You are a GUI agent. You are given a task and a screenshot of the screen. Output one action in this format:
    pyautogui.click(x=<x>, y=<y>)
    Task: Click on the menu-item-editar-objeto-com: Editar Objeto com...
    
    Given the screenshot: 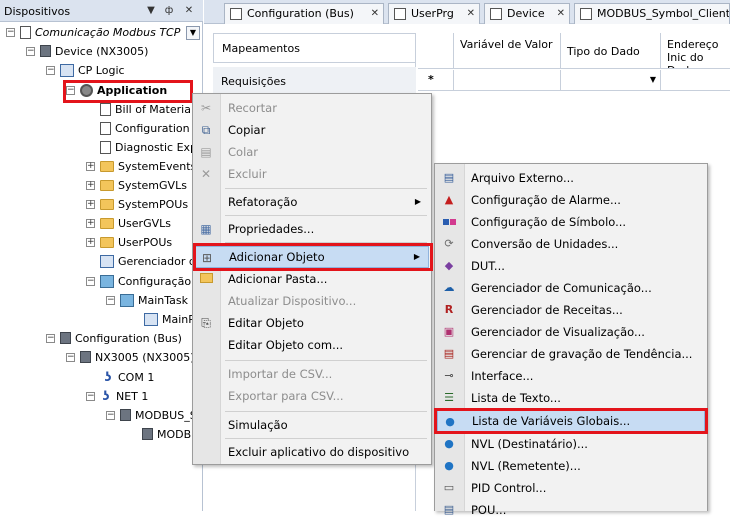 What is the action you would take?
    pyautogui.click(x=312, y=345)
    